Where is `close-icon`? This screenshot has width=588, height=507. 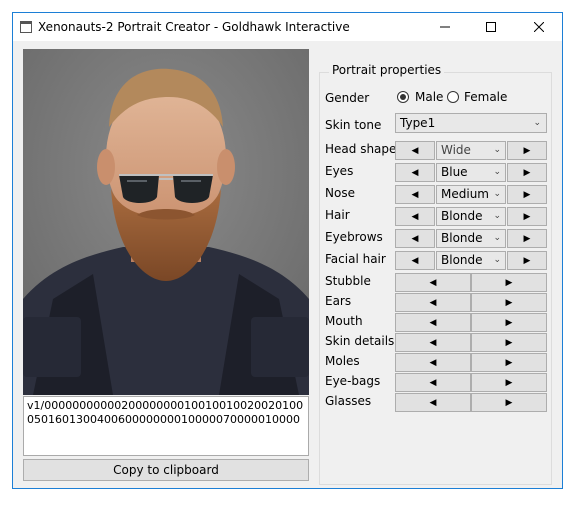 close-icon is located at coordinates (539, 27).